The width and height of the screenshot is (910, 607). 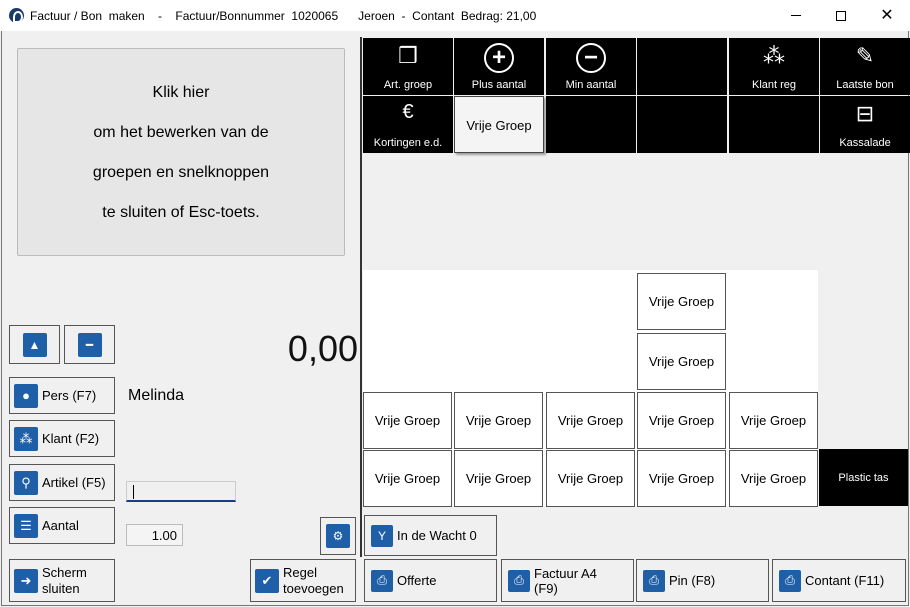 What do you see at coordinates (774, 85) in the screenshot?
I see `tile-label: Klant reg` at bounding box center [774, 85].